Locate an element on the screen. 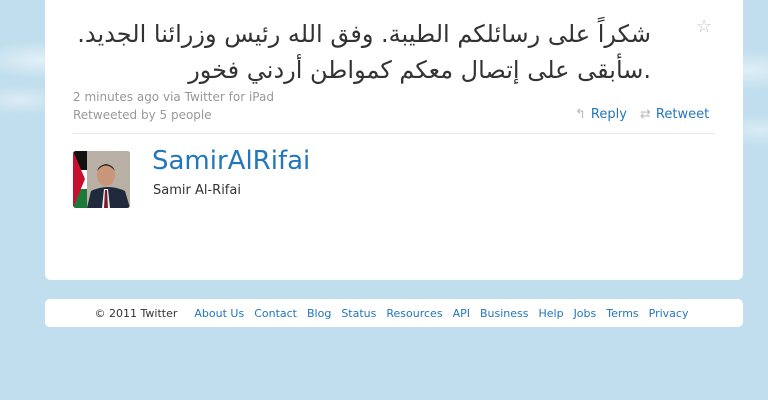 The height and width of the screenshot is (400, 768). tweet-meta: 2 minutes ago via Twitter for iPad is located at coordinates (173, 97).